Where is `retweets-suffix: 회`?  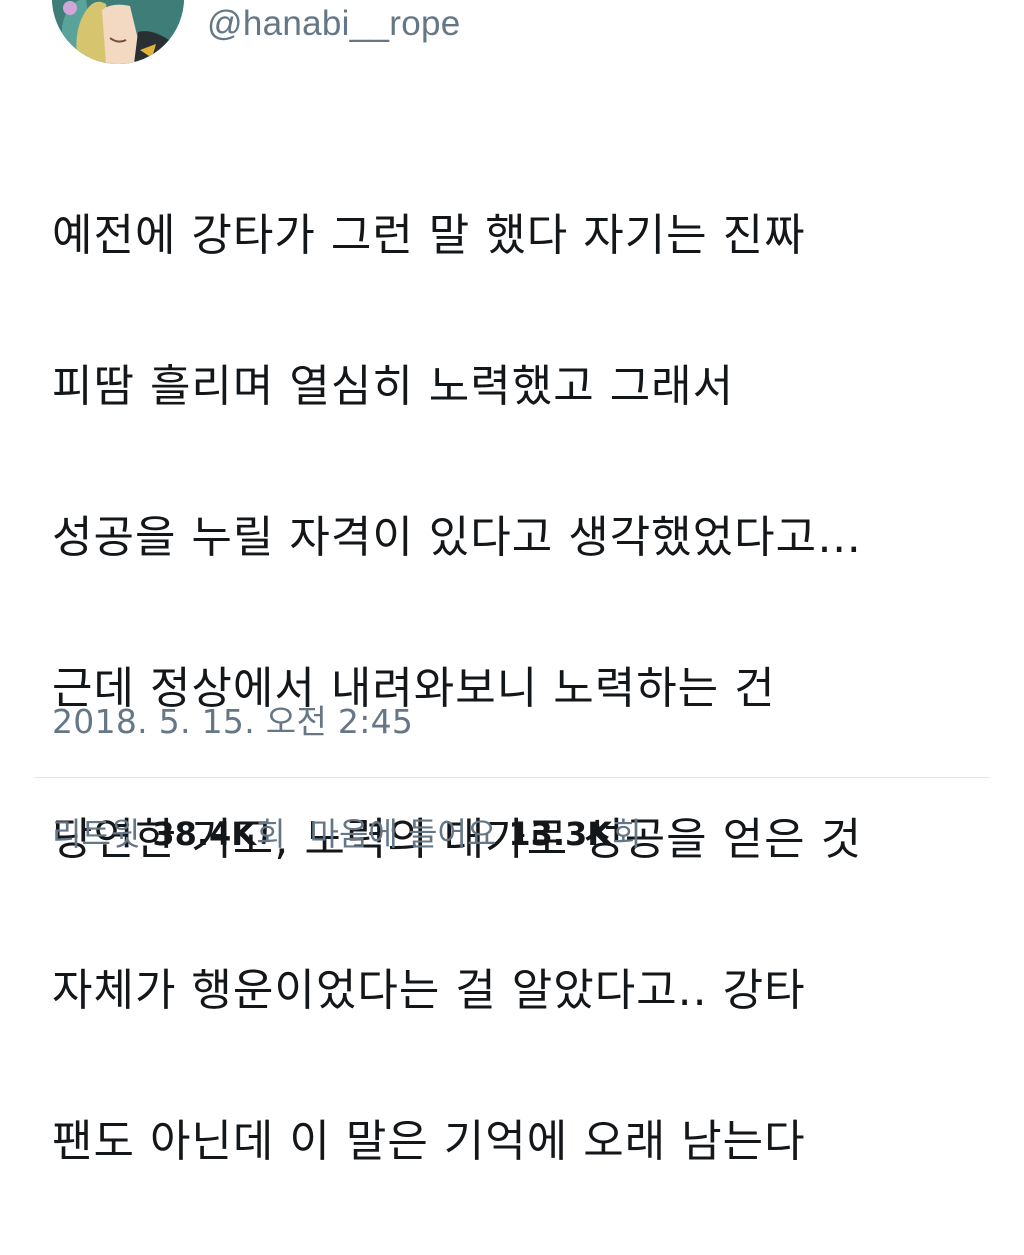
retweets-suffix: 회 is located at coordinates (271, 834).